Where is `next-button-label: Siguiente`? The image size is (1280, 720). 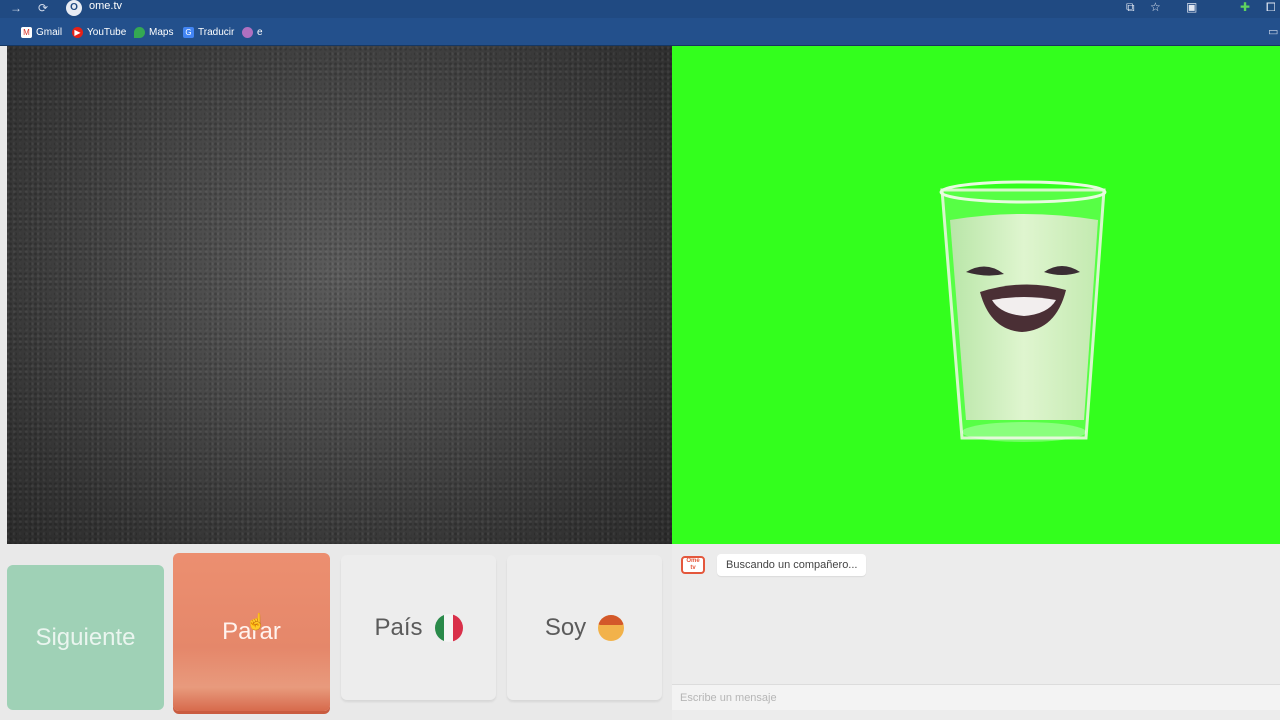
next-button-label: Siguiente is located at coordinates (85, 637).